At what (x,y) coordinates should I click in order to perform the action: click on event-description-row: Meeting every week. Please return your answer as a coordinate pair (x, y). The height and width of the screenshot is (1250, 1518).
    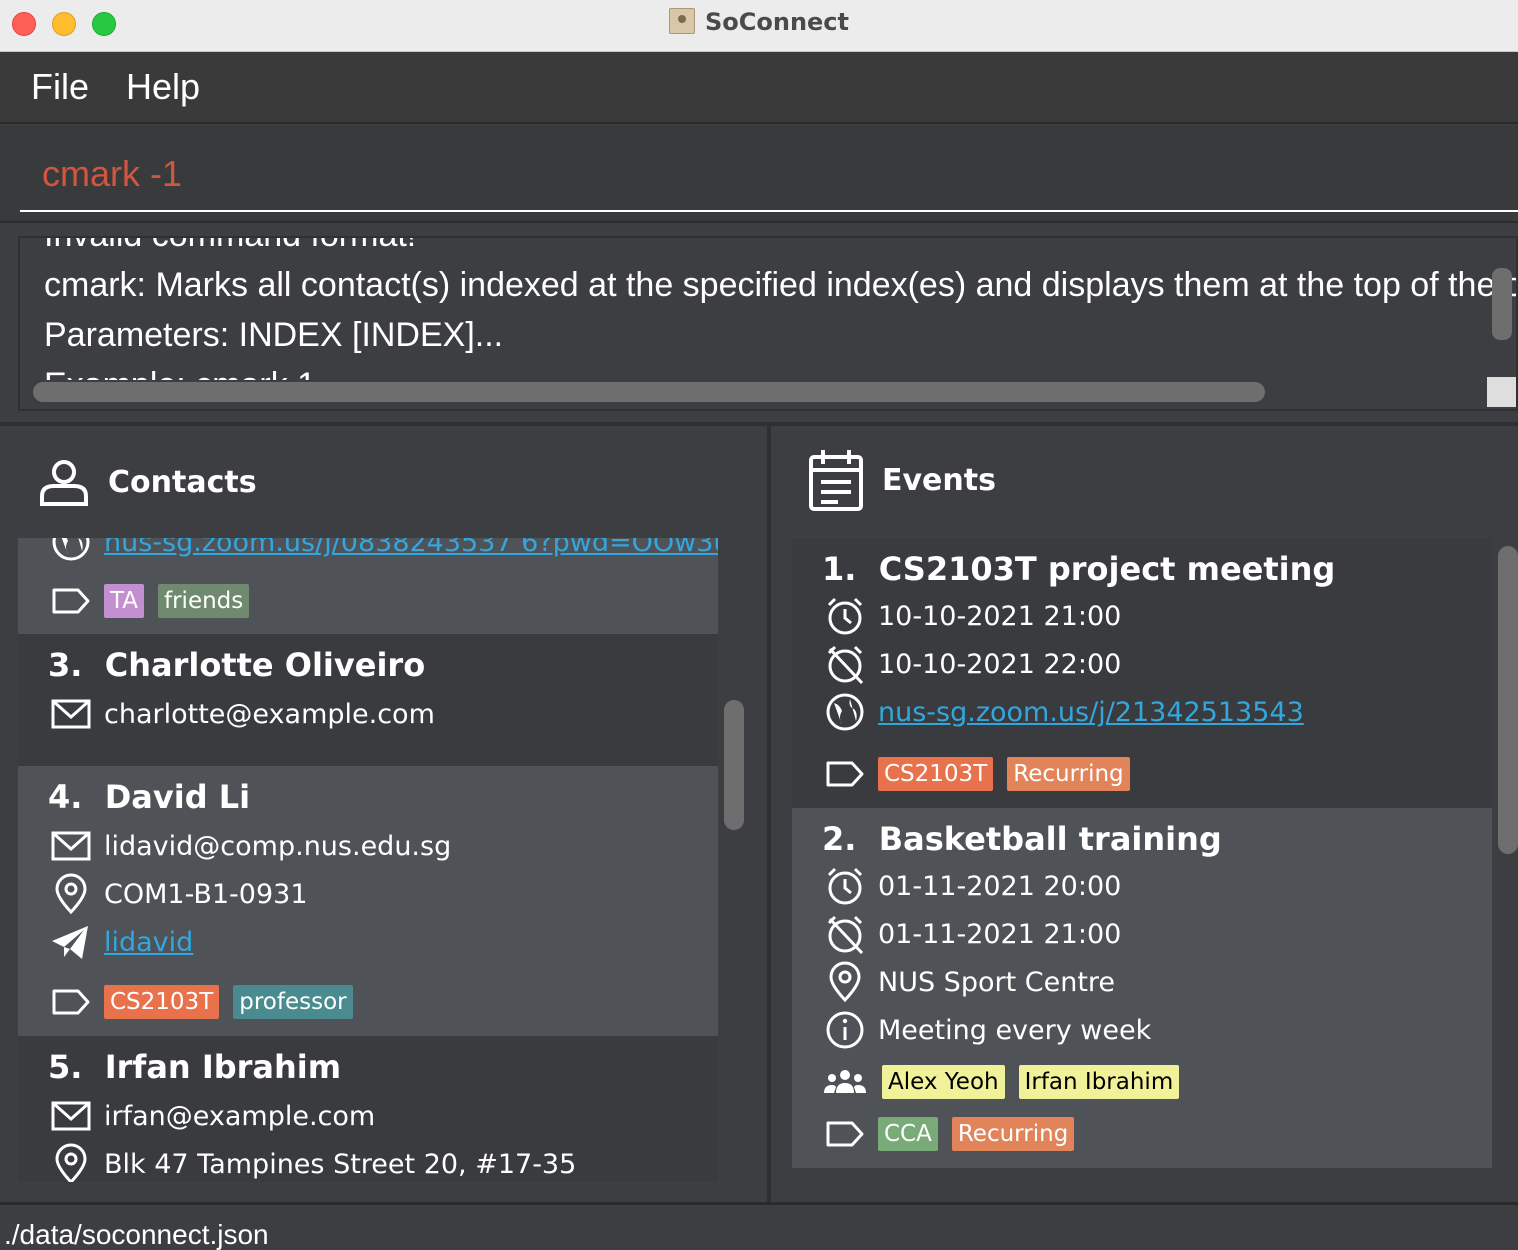
    Looking at the image, I should click on (987, 1030).